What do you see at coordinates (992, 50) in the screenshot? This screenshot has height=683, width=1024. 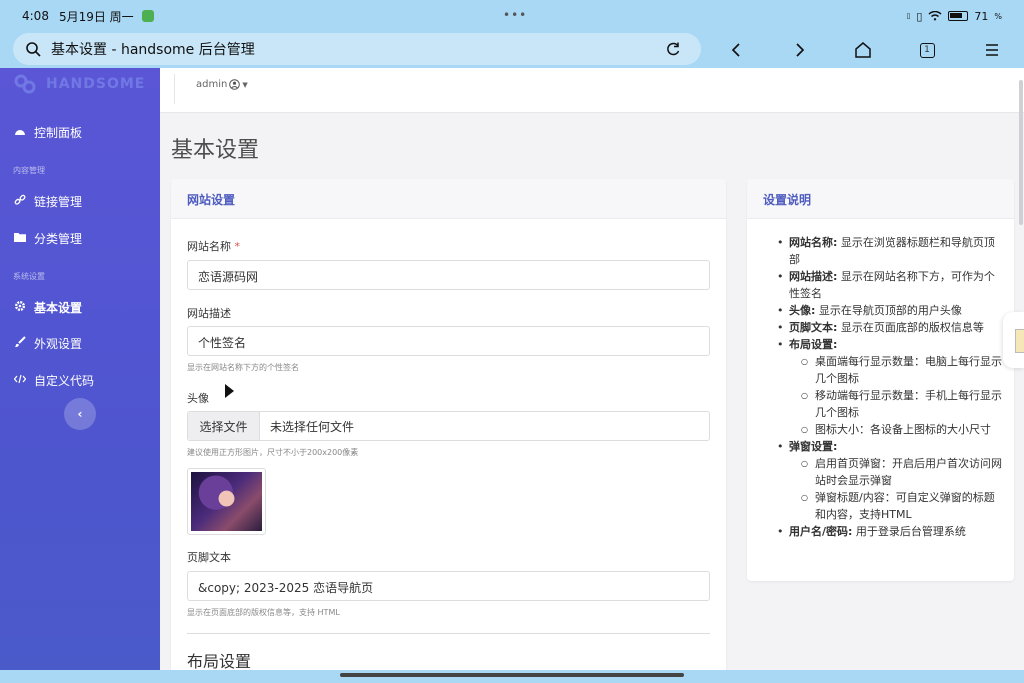 I see `menu-icon` at bounding box center [992, 50].